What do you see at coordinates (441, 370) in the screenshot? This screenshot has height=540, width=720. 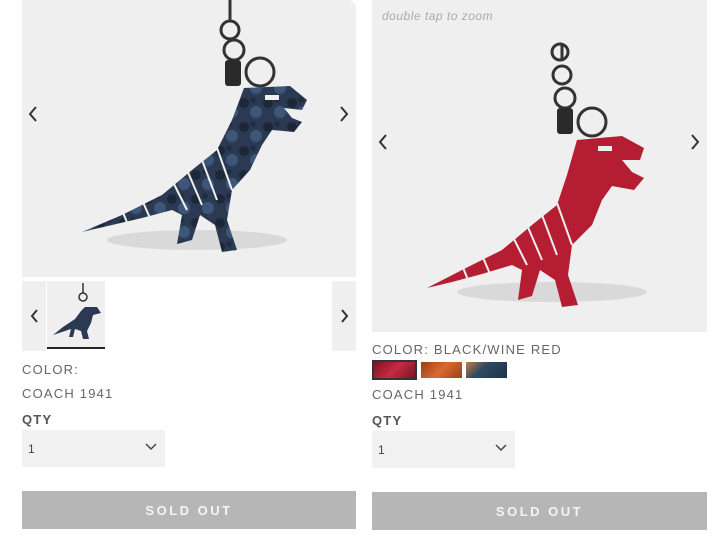 I see `swatch-black-orange` at bounding box center [441, 370].